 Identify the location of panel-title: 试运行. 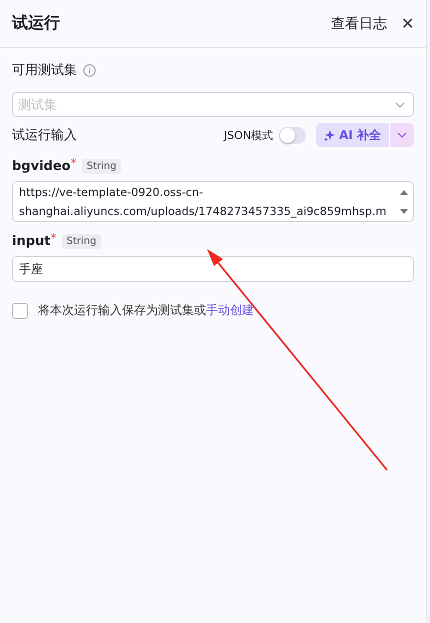
(36, 23).